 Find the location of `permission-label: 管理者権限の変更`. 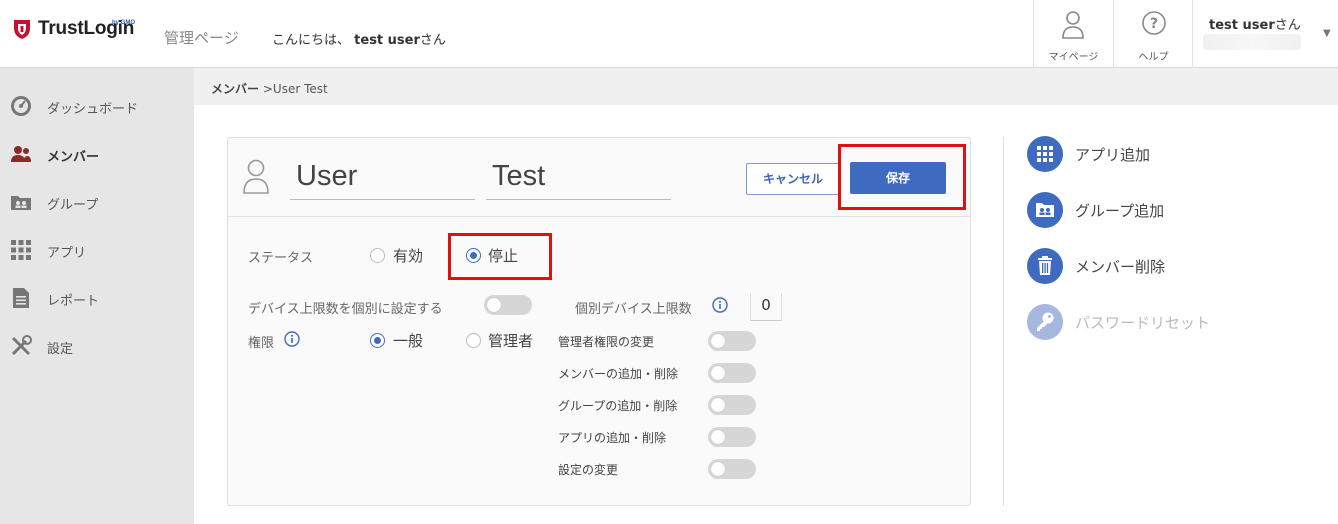

permission-label: 管理者権限の変更 is located at coordinates (606, 342).